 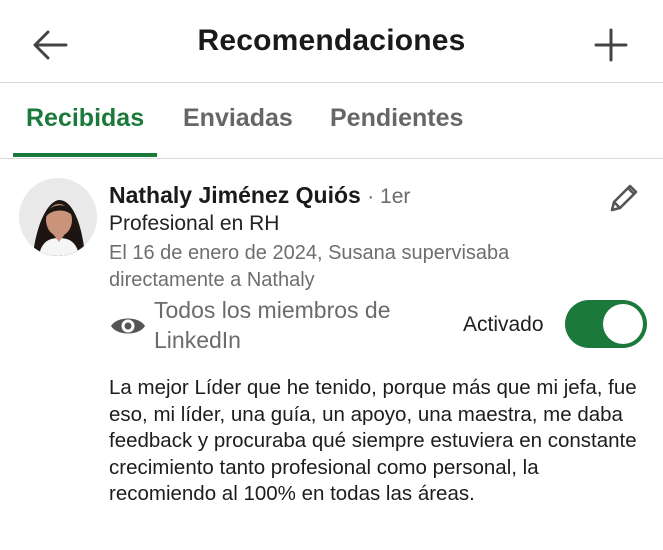 I want to click on eye-icon, so click(x=128, y=326).